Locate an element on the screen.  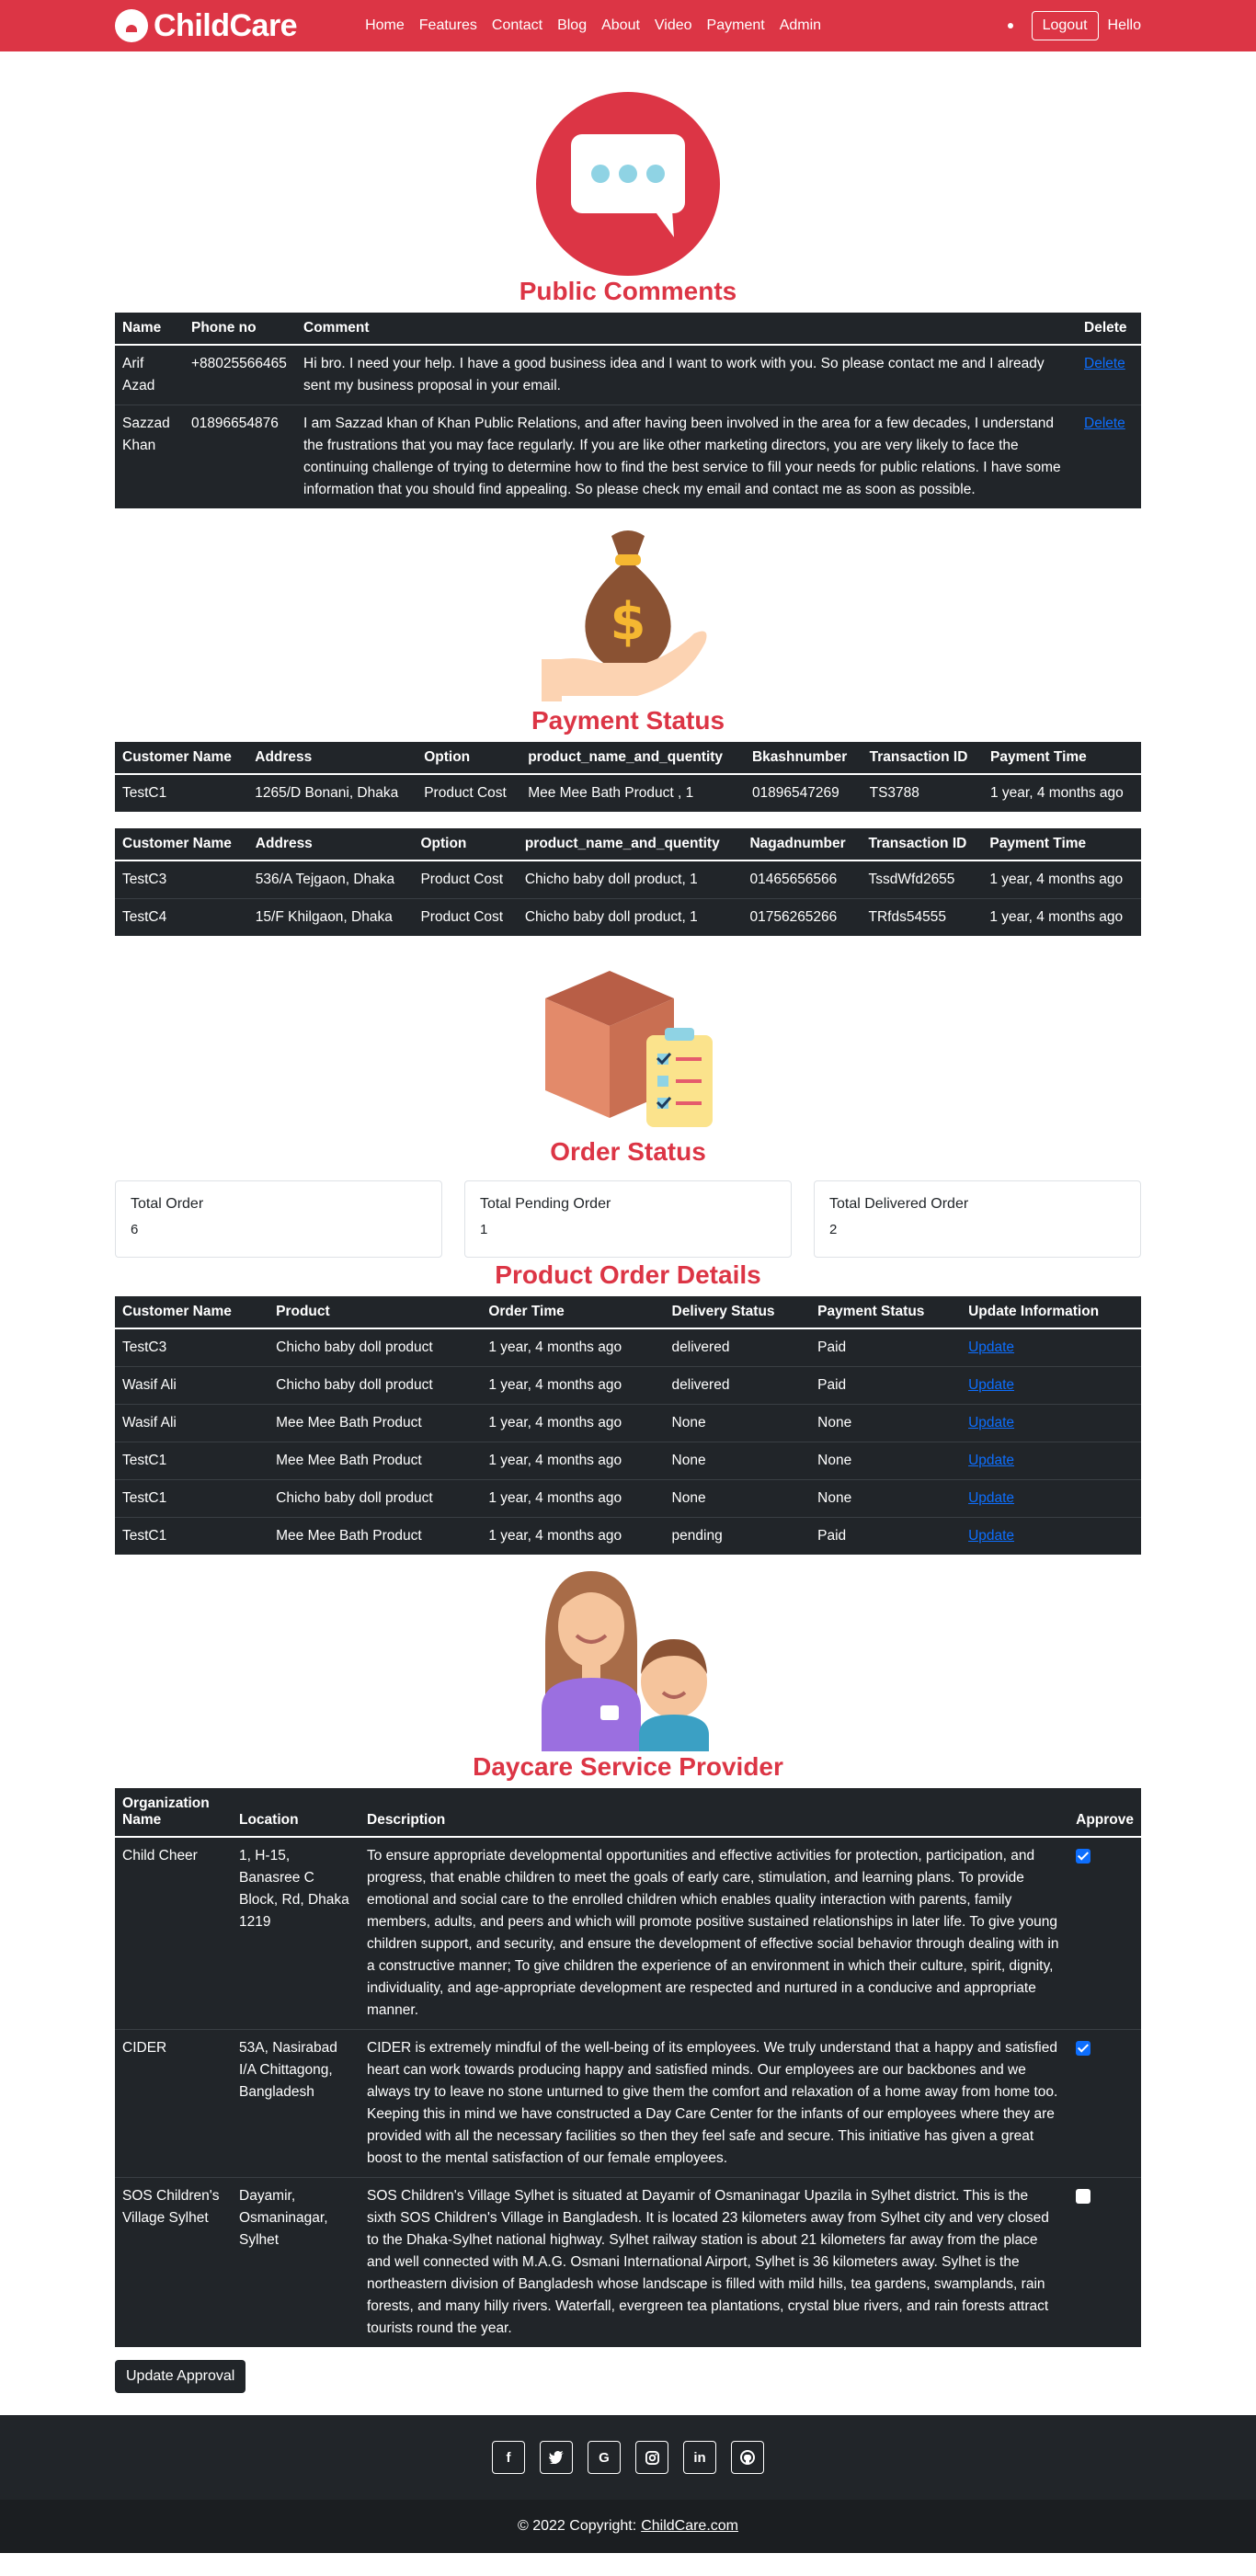
nav-right: Logout Hello is located at coordinates (1074, 25).